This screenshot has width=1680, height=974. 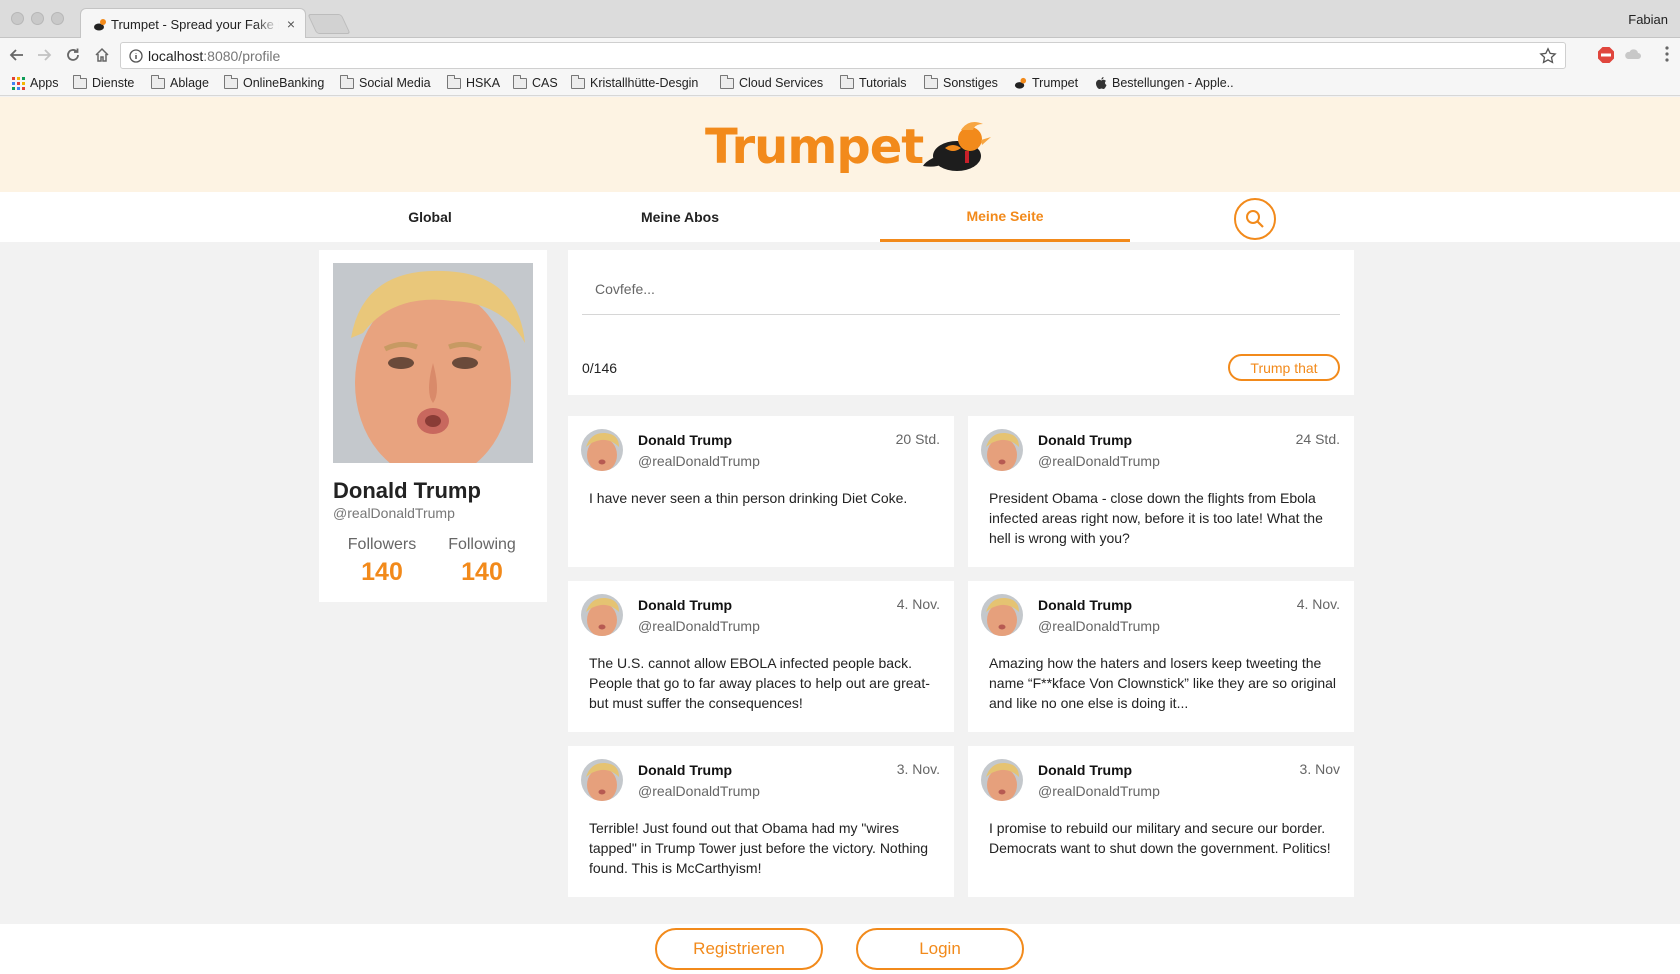 What do you see at coordinates (35, 83) in the screenshot?
I see `bookmark-apps: Apps` at bounding box center [35, 83].